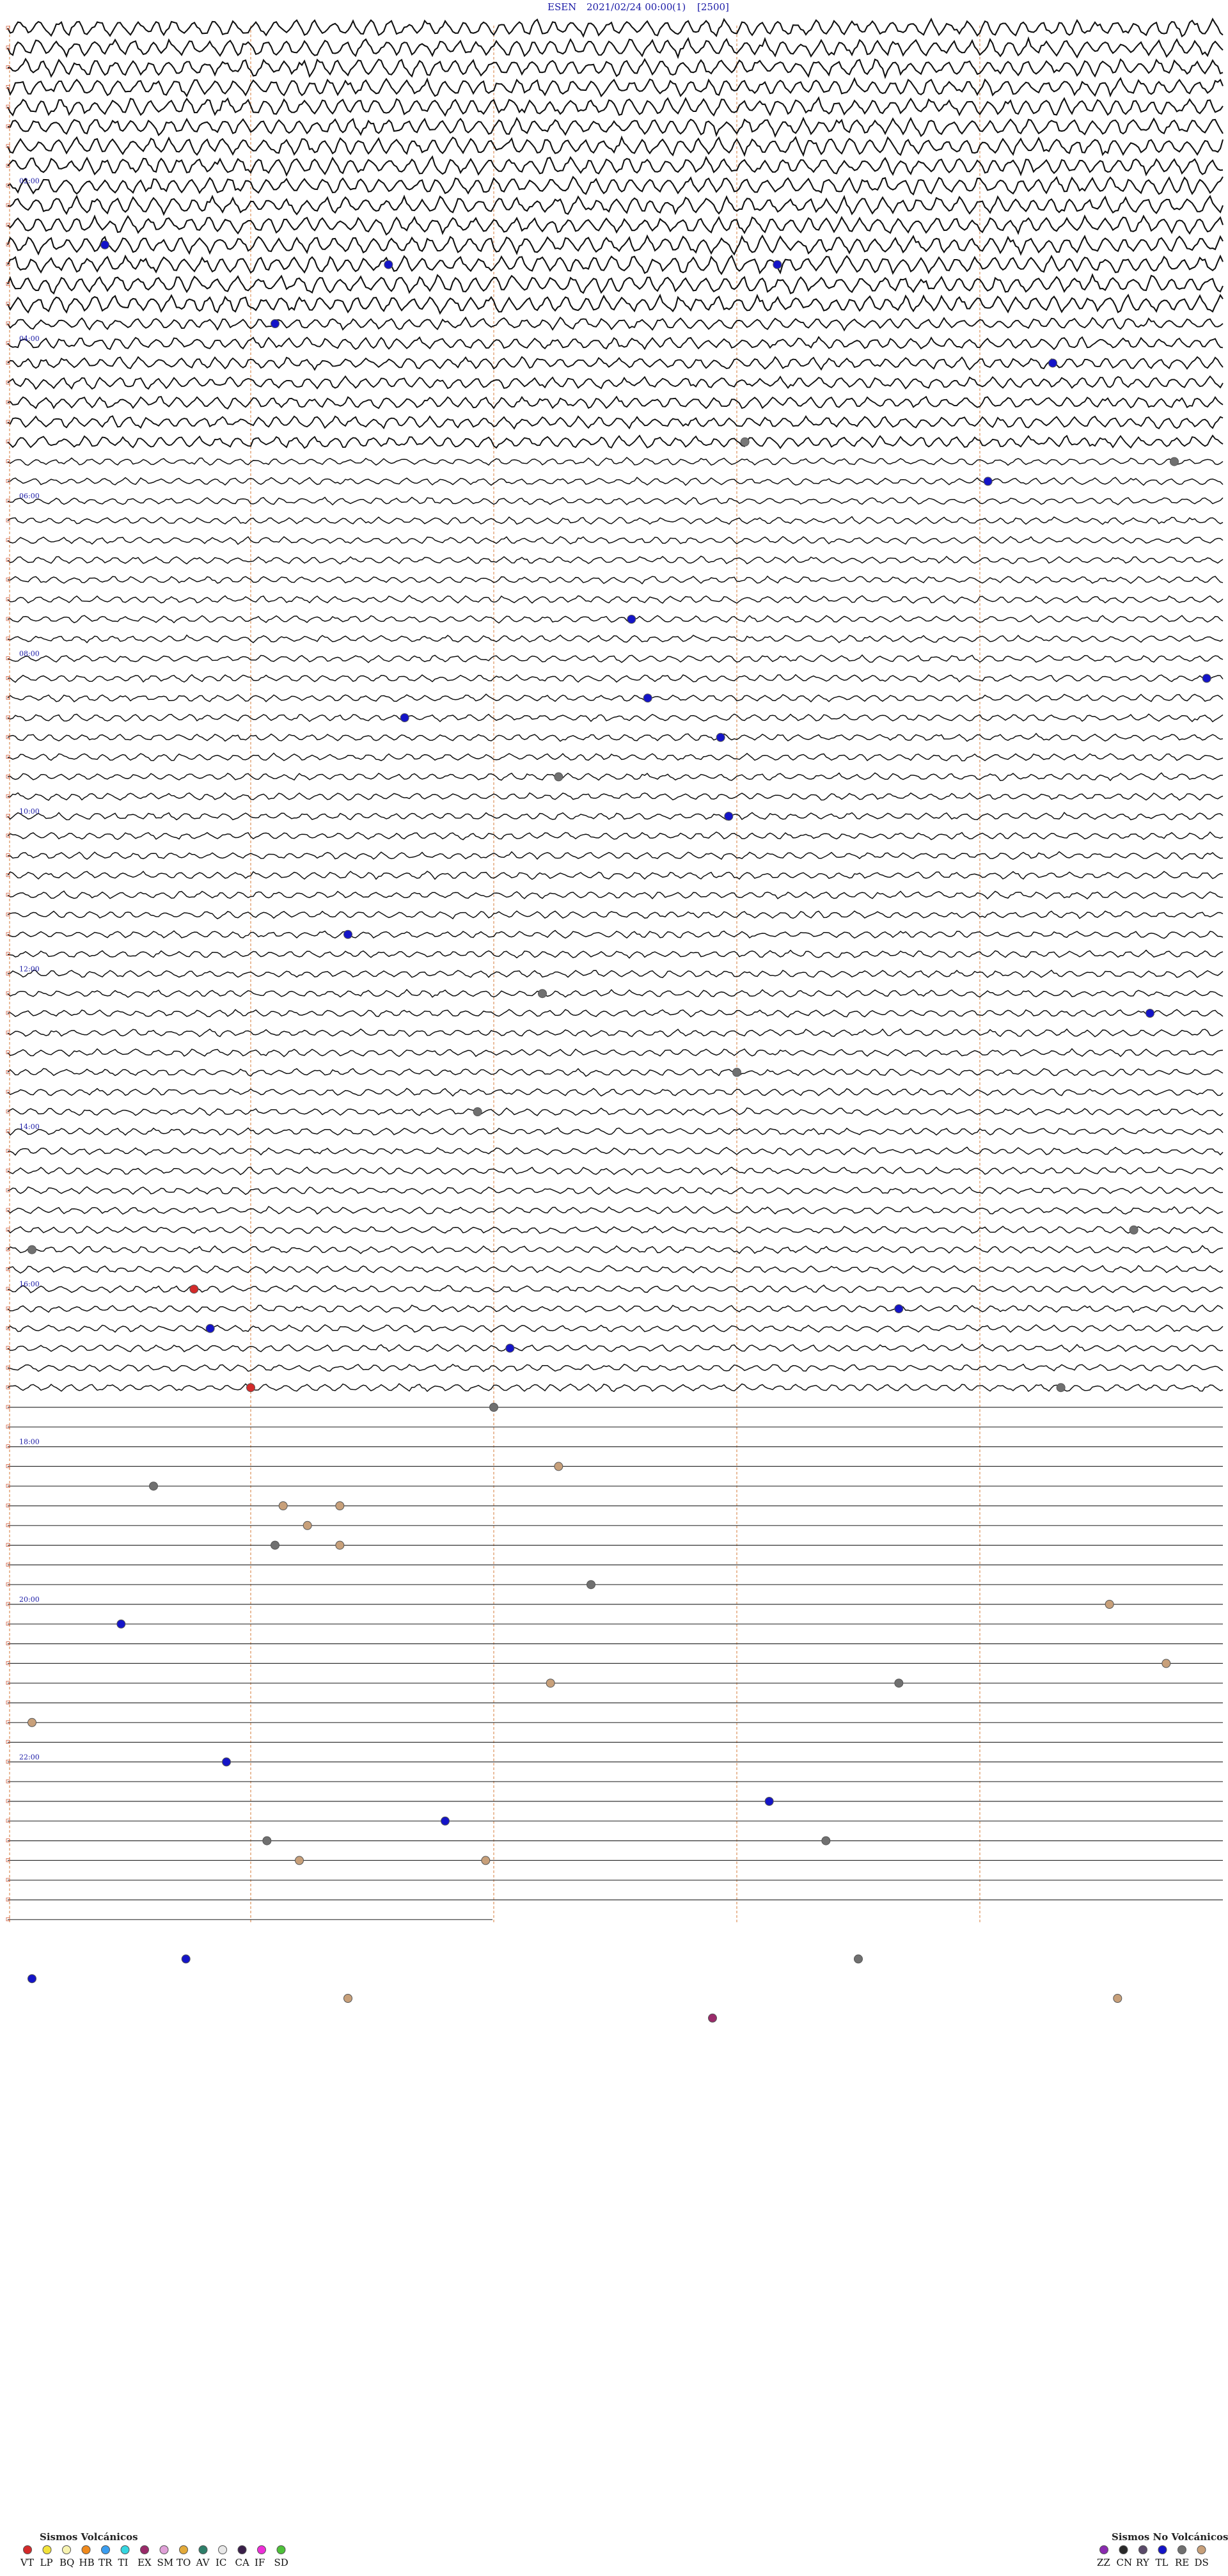 This screenshot has width=1228, height=2576. I want to click on legend-code-sm: SM, so click(165, 2562).